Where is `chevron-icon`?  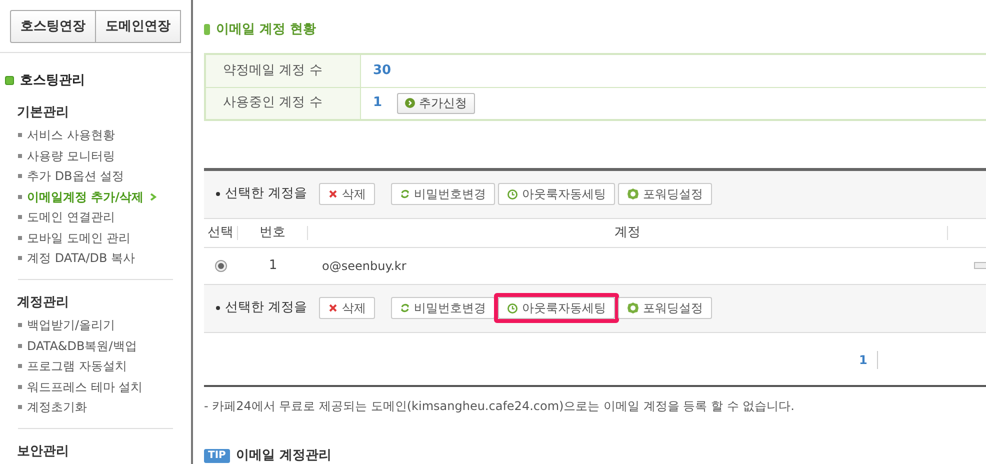 chevron-icon is located at coordinates (153, 196).